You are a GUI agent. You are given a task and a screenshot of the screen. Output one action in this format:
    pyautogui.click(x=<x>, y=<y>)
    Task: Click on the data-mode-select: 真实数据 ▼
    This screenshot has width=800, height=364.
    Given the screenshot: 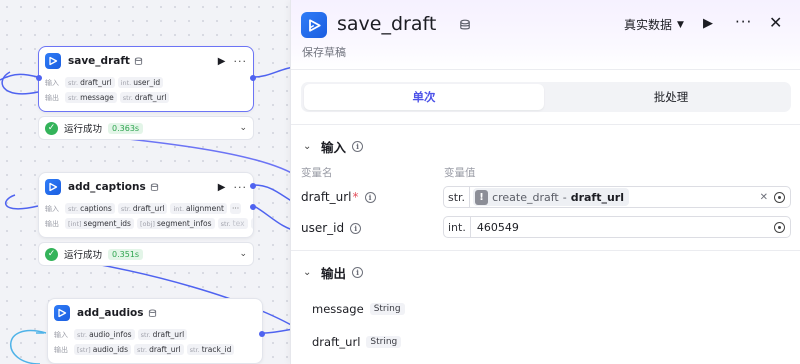 What is the action you would take?
    pyautogui.click(x=654, y=24)
    